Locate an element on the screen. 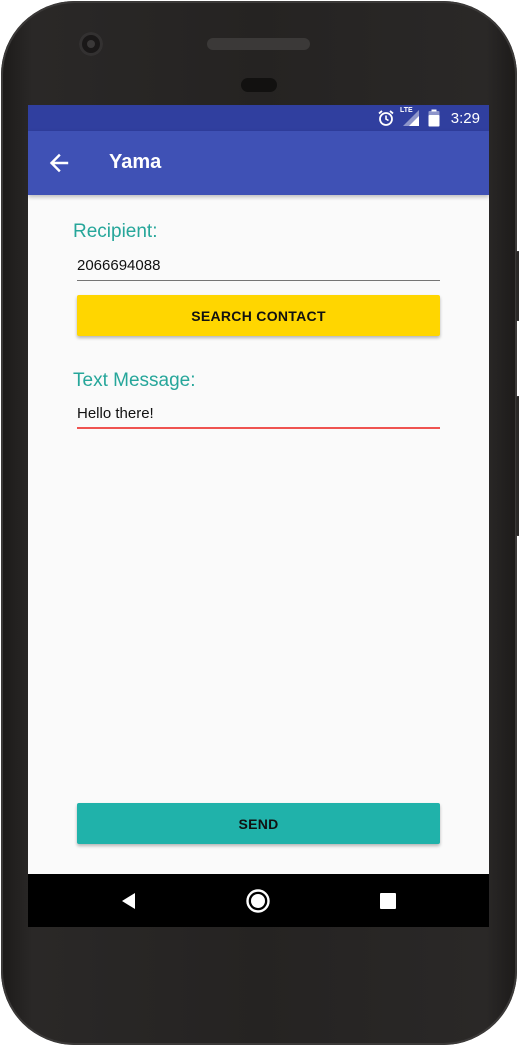 The width and height of the screenshot is (519, 1047). message-field: Hello there! is located at coordinates (258, 415).